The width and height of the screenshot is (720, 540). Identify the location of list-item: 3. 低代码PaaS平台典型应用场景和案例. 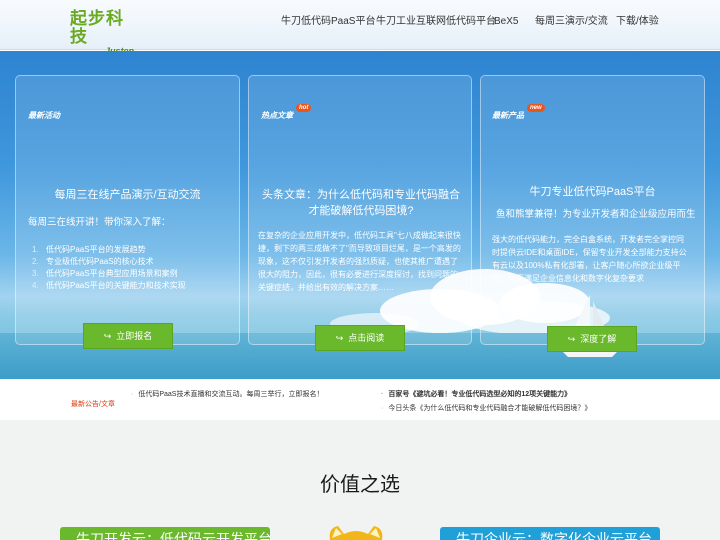
(105, 273).